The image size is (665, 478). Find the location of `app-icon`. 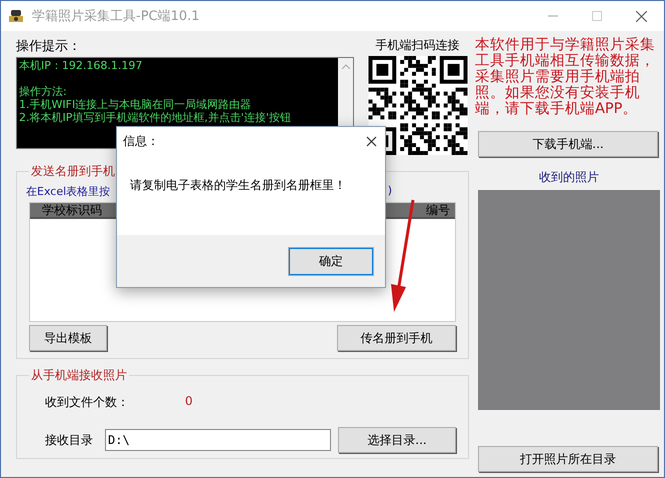

app-icon is located at coordinates (16, 16).